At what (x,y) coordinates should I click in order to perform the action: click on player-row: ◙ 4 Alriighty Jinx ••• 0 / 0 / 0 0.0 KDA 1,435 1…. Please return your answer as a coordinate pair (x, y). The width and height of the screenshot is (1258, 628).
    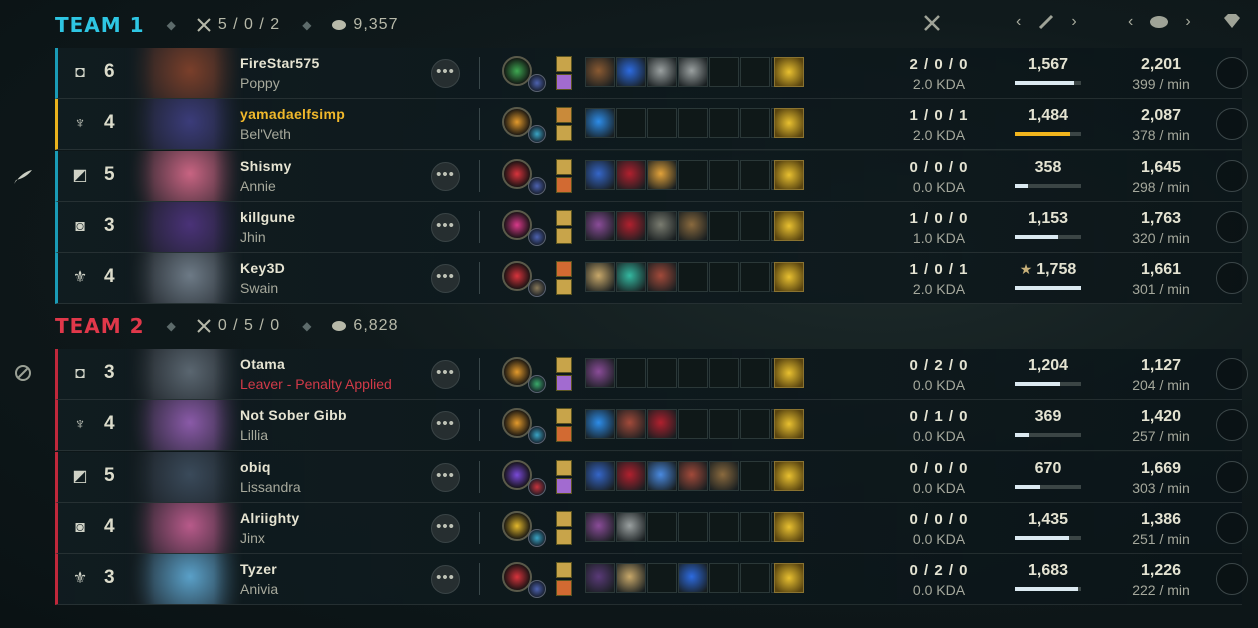
    Looking at the image, I should click on (651, 528).